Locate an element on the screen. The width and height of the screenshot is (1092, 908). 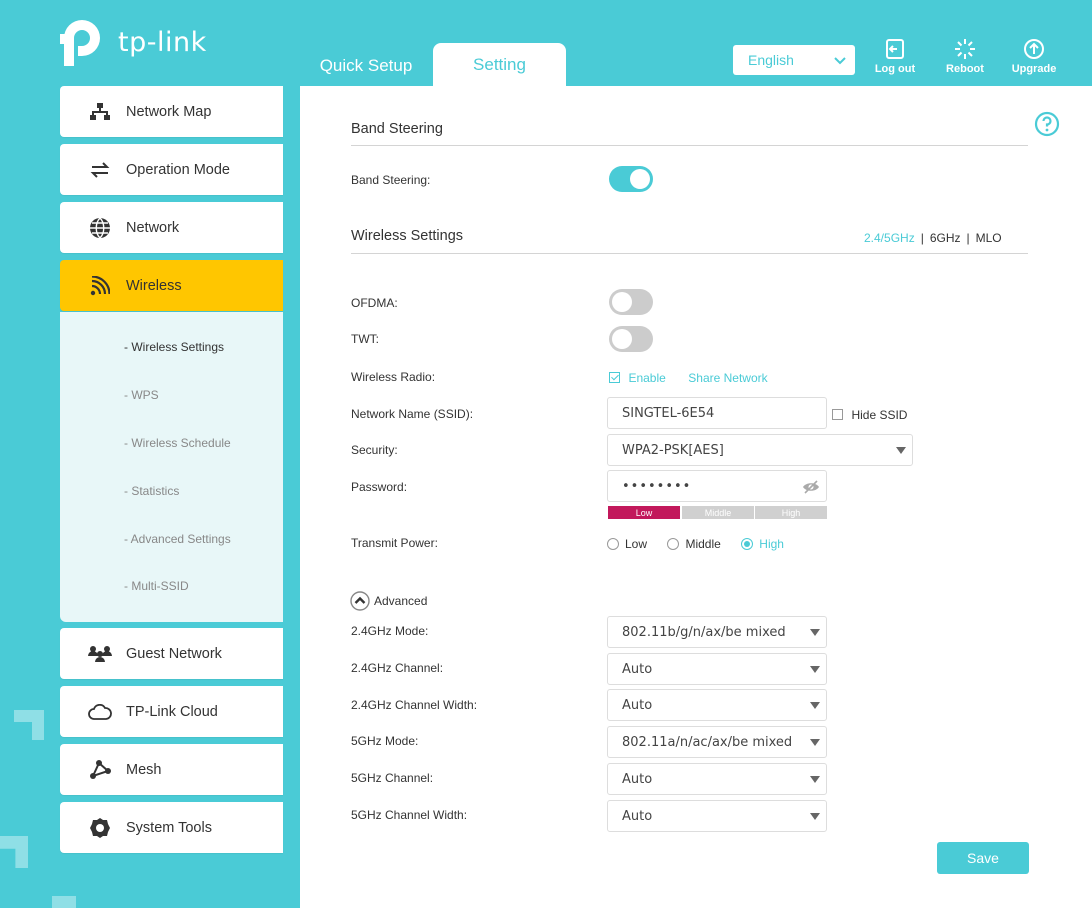
upgrade-label: Upgrade is located at coordinates (1034, 69).